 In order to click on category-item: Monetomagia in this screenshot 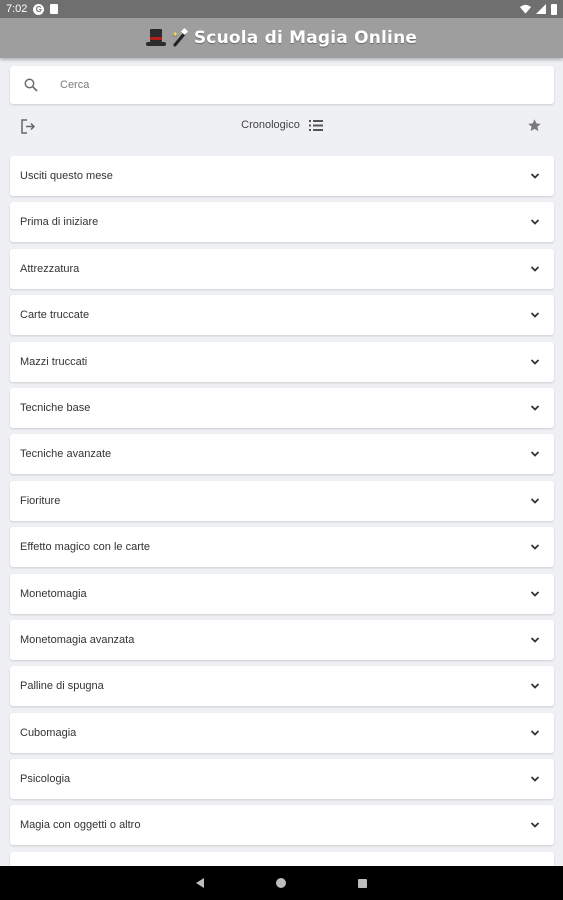, I will do `click(282, 593)`.